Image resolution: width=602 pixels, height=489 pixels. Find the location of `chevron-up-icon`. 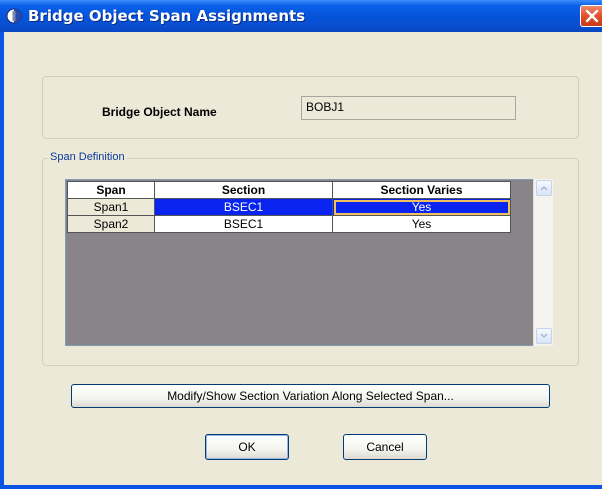

chevron-up-icon is located at coordinates (544, 188).